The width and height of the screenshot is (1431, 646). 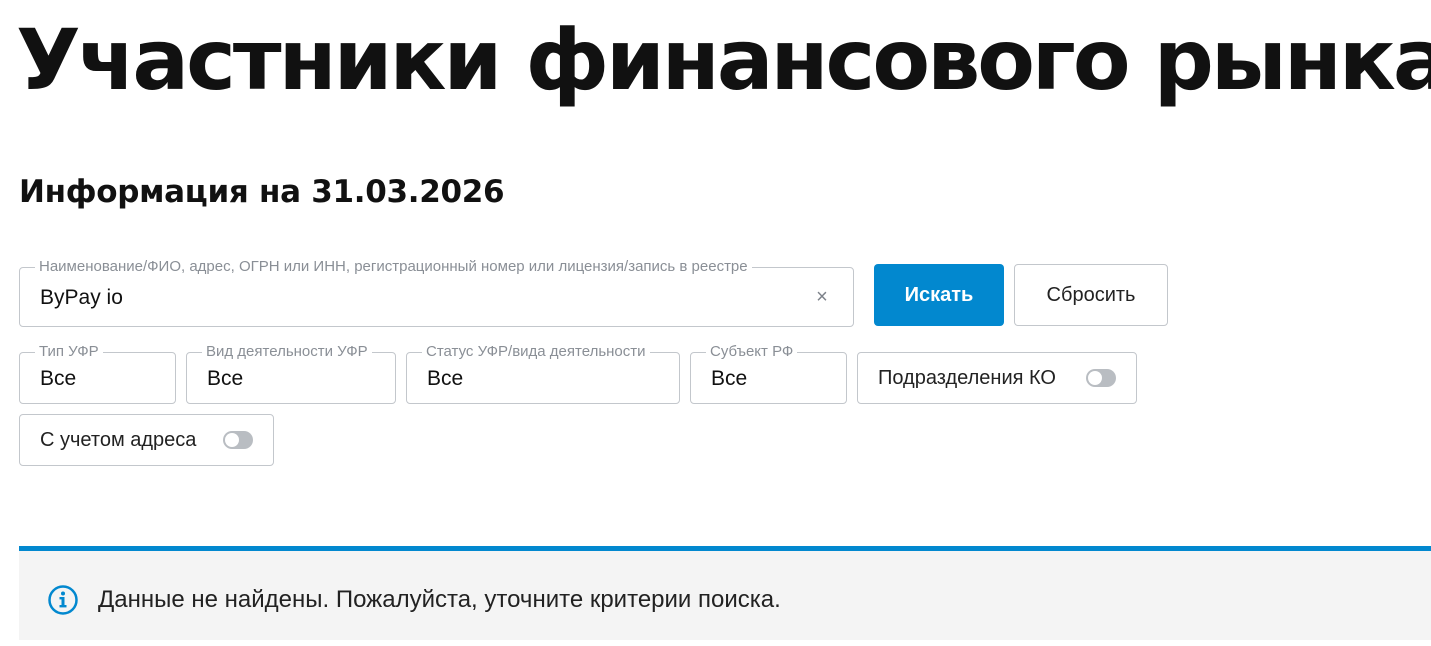 I want to click on filter-region-label: Субъект РФ, so click(x=752, y=352).